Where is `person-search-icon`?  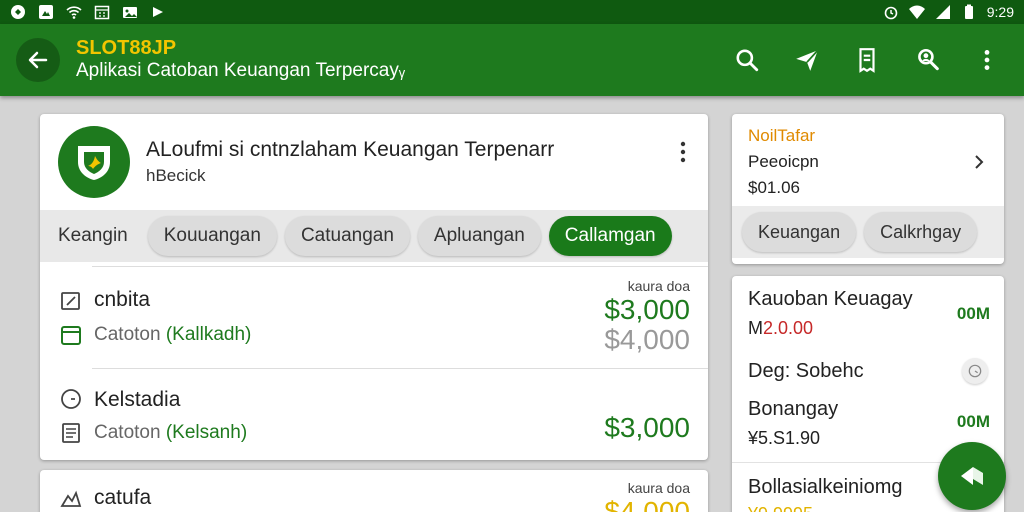
person-search-icon is located at coordinates (928, 59).